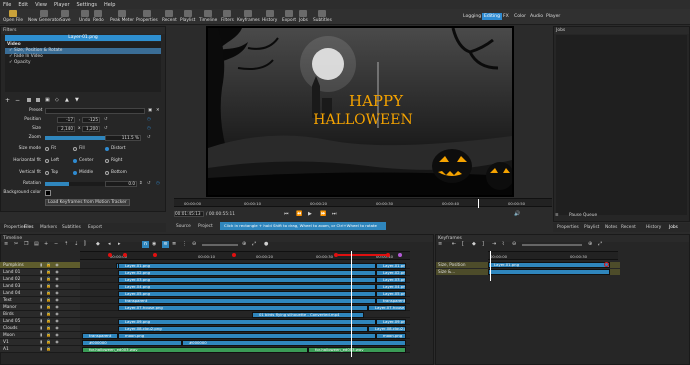 The height and width of the screenshot is (365, 690). What do you see at coordinates (109, 244) in the screenshot?
I see `prev-marker-icon: ◂` at bounding box center [109, 244].